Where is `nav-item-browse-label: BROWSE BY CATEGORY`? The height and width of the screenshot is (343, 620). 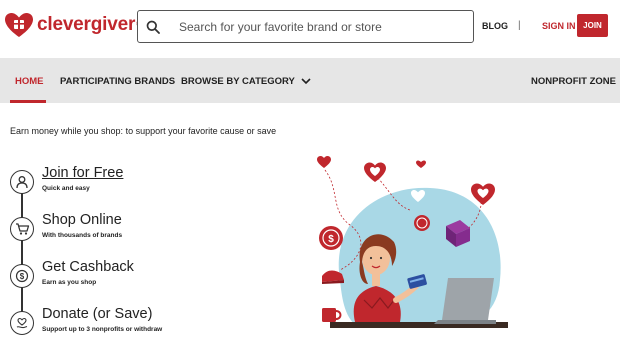 nav-item-browse-label: BROWSE BY CATEGORY is located at coordinates (238, 81).